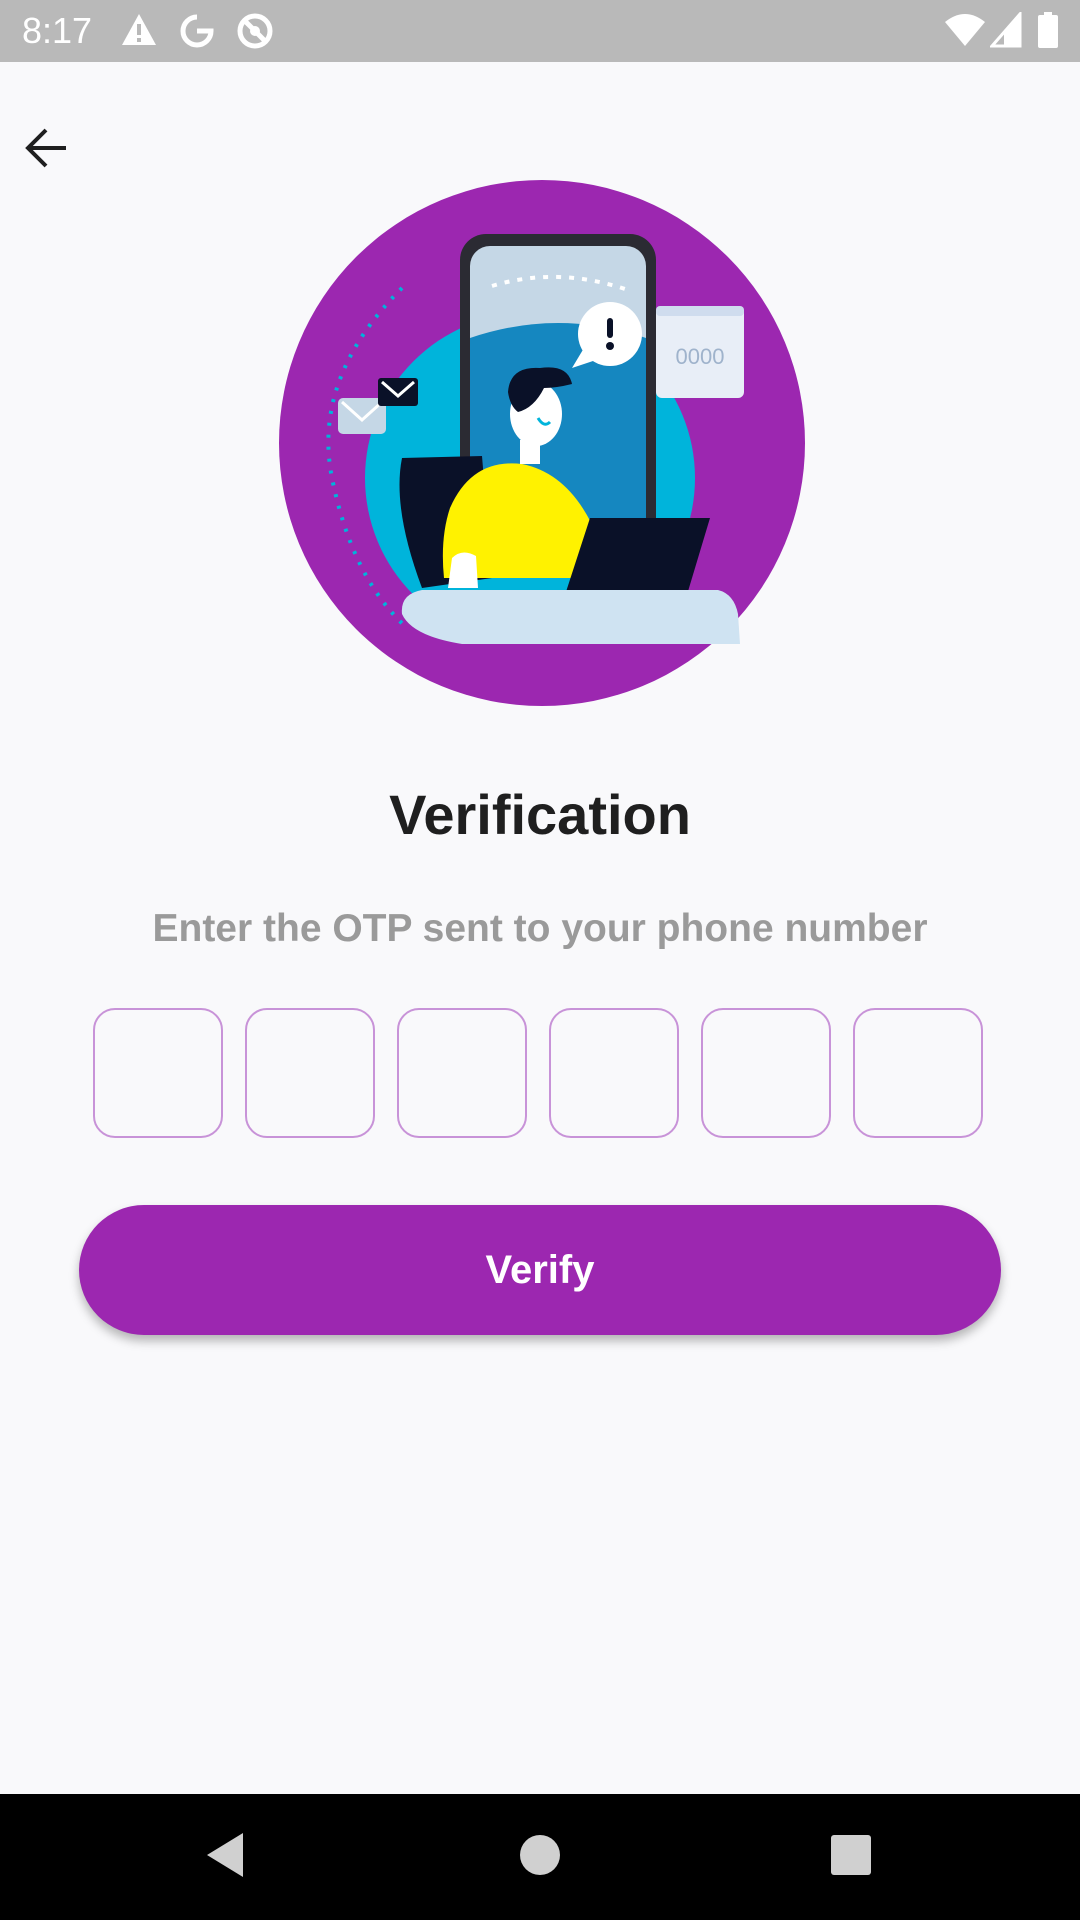  I want to click on signal-icon, so click(1005, 31).